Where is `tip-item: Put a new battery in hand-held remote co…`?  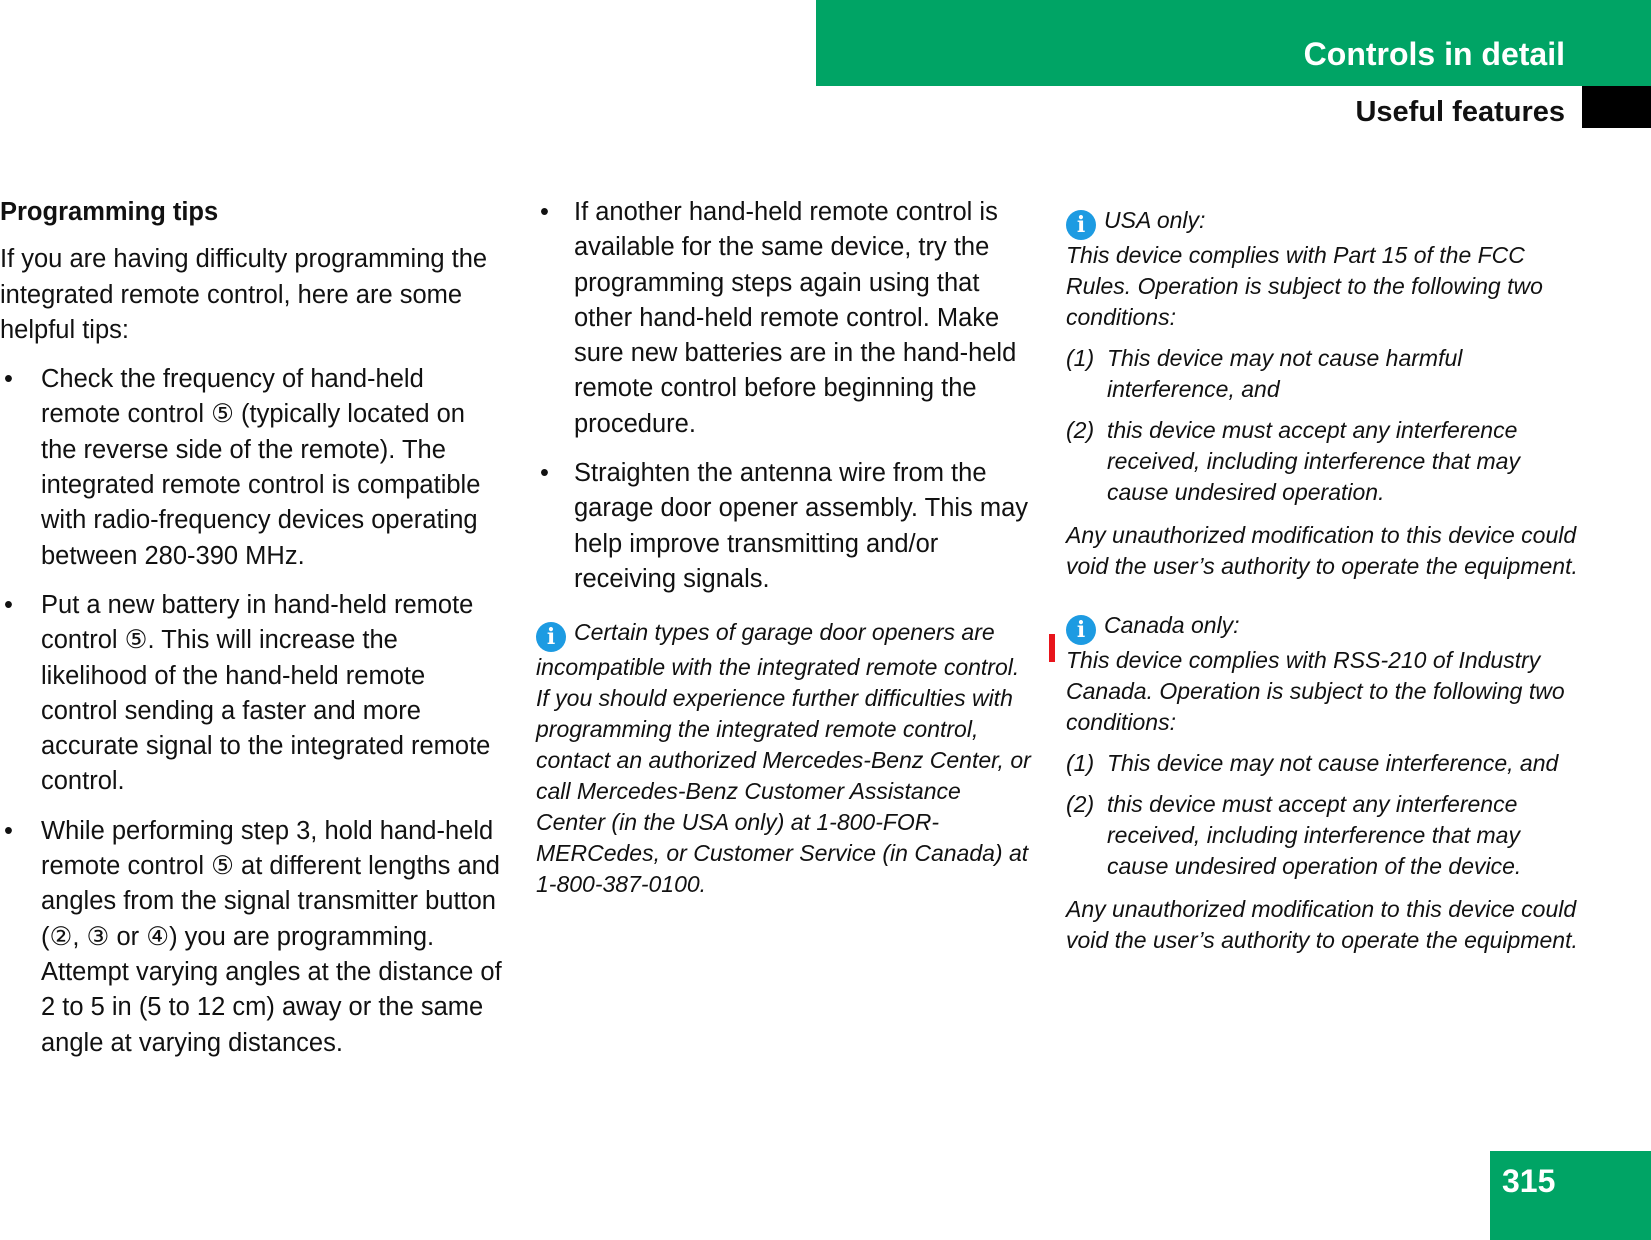
tip-item: Put a new battery in hand-held remote co… is located at coordinates (252, 694).